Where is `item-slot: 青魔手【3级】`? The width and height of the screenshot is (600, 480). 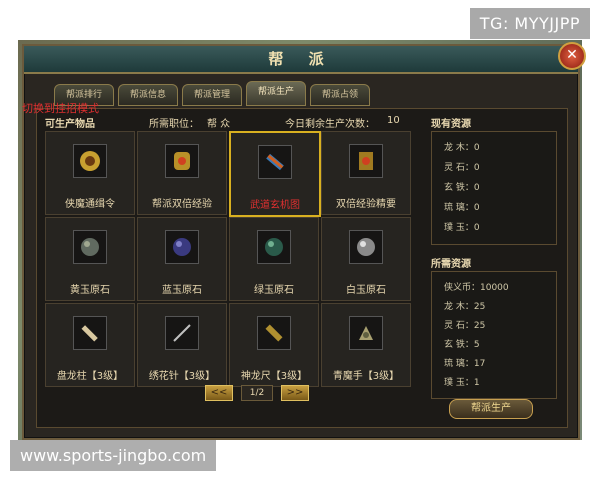 item-slot: 青魔手【3级】 is located at coordinates (366, 345).